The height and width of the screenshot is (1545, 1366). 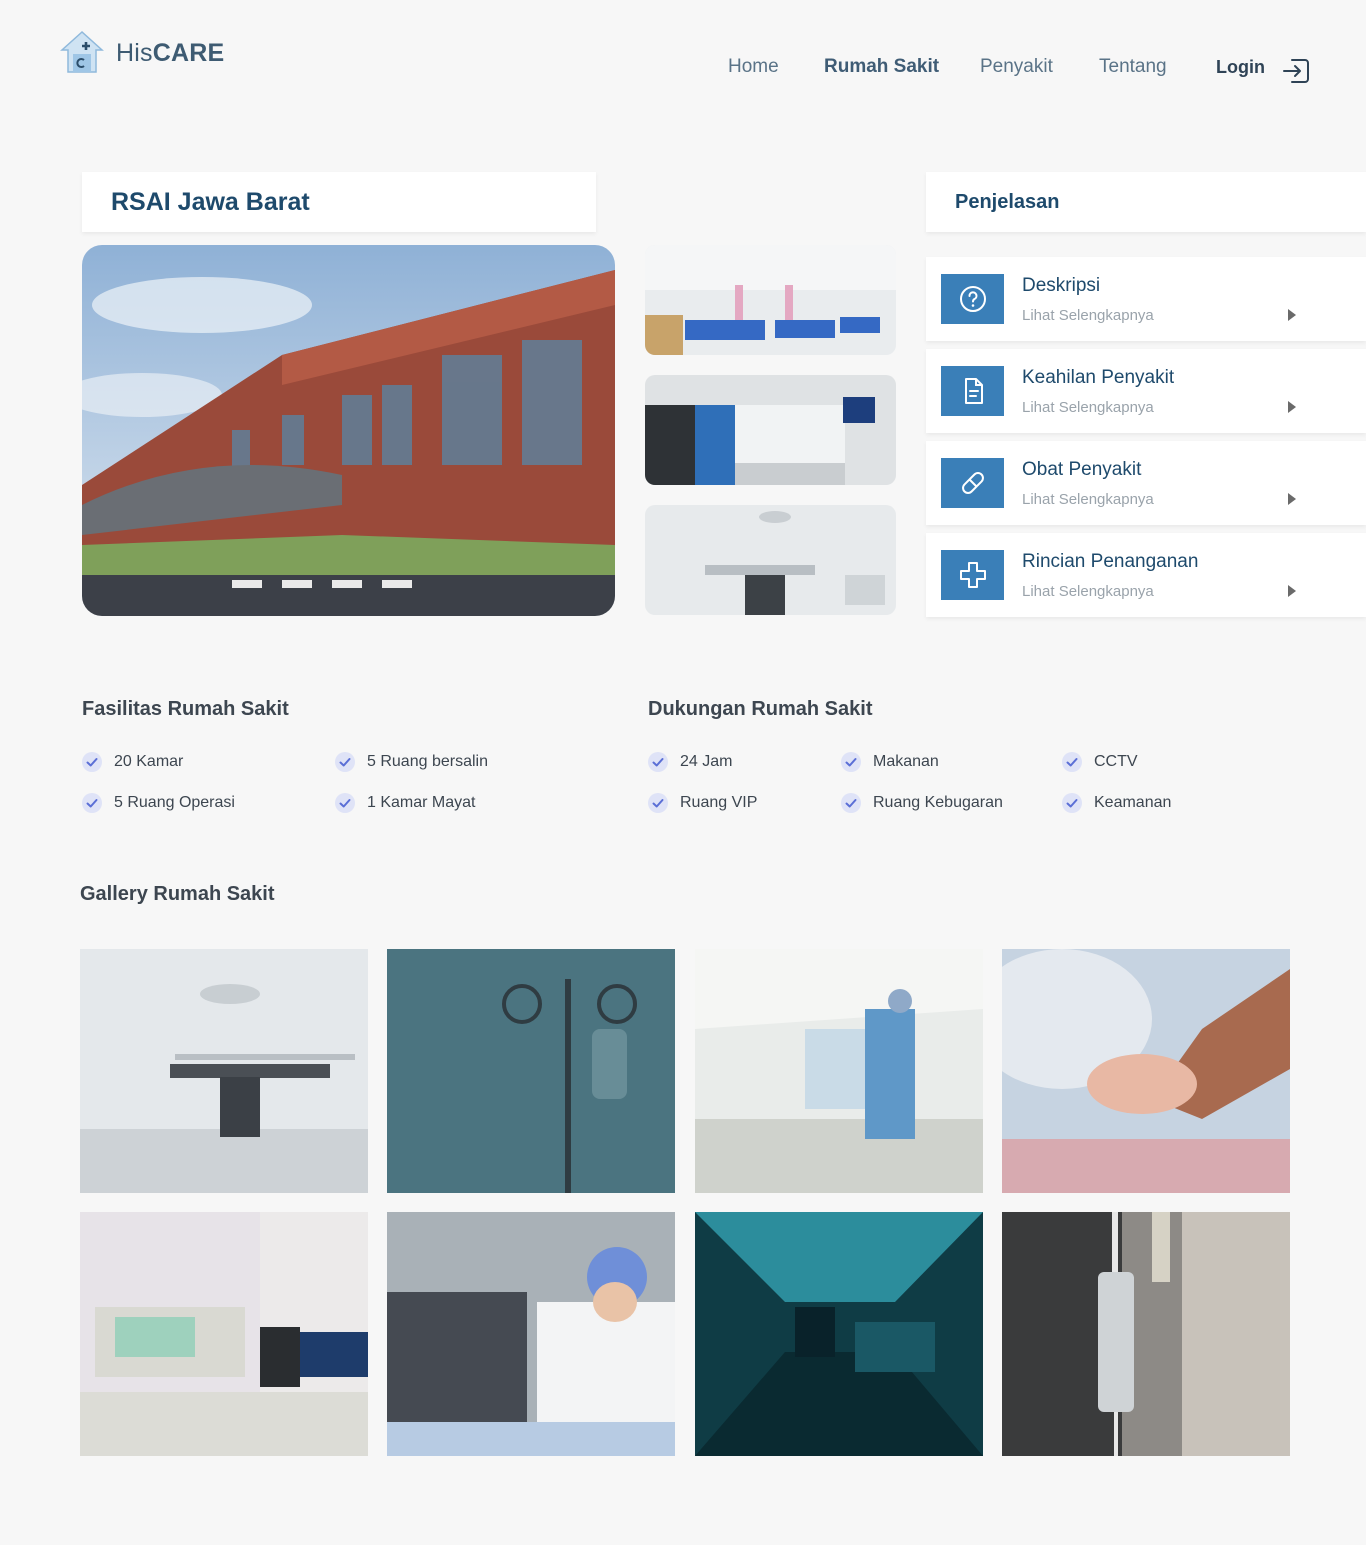 I want to click on thumbnail-reception, so click(x=770, y=430).